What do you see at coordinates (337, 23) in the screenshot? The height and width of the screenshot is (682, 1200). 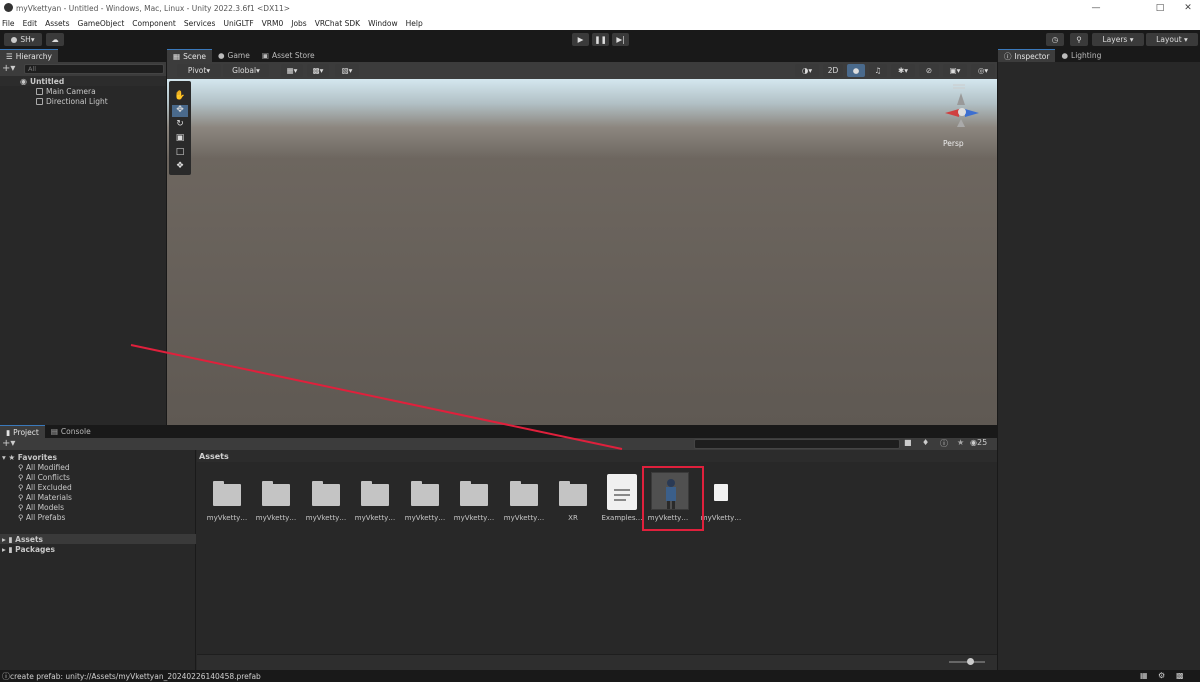 I see `menu-vrchat-sdk: VRChat SDK` at bounding box center [337, 23].